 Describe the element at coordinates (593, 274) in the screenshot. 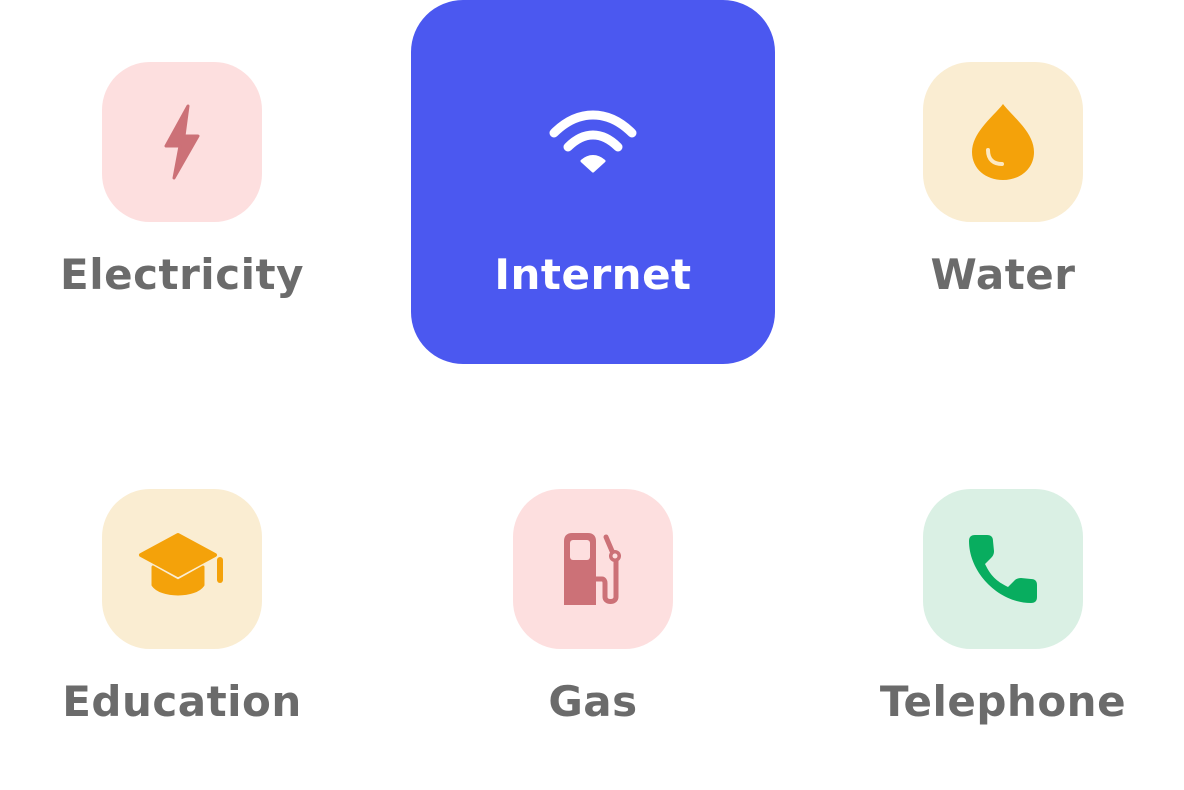

I see `category-label: Internet` at that location.